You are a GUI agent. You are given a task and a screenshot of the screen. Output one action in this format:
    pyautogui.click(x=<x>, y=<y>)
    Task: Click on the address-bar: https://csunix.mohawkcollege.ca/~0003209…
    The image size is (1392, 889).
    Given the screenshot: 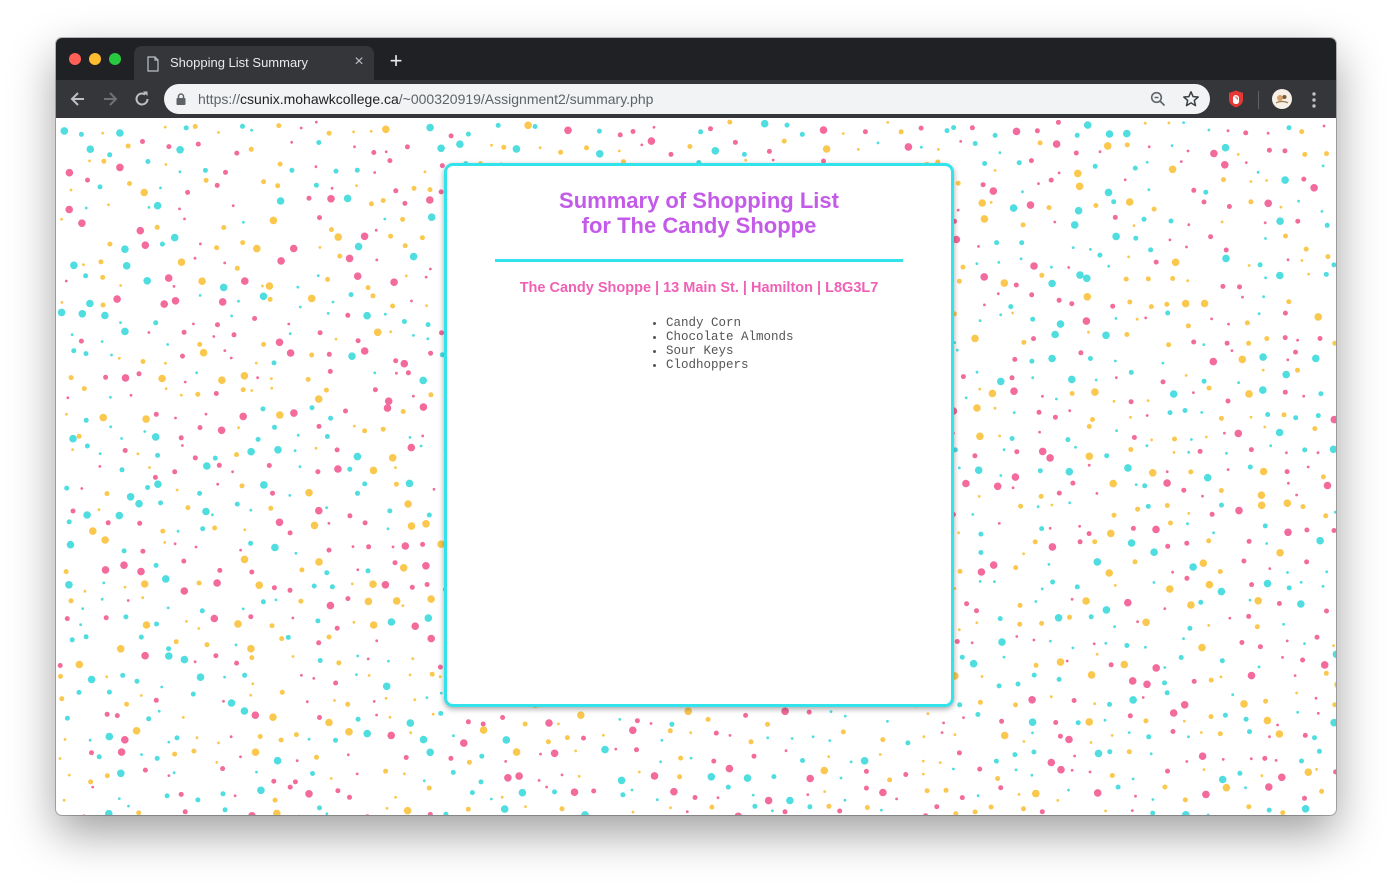 What is the action you would take?
    pyautogui.click(x=687, y=99)
    